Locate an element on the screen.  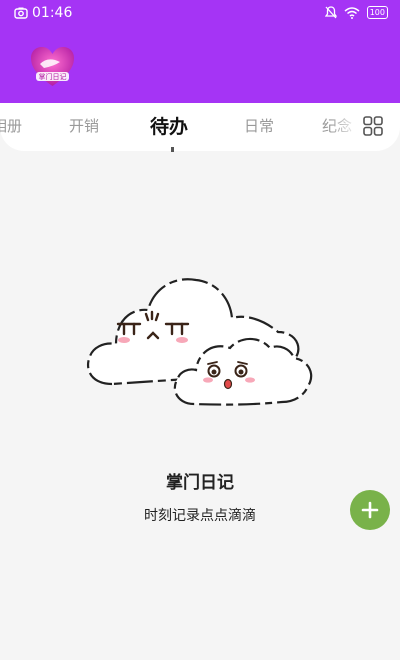
active-tab-indicator is located at coordinates (172, 149).